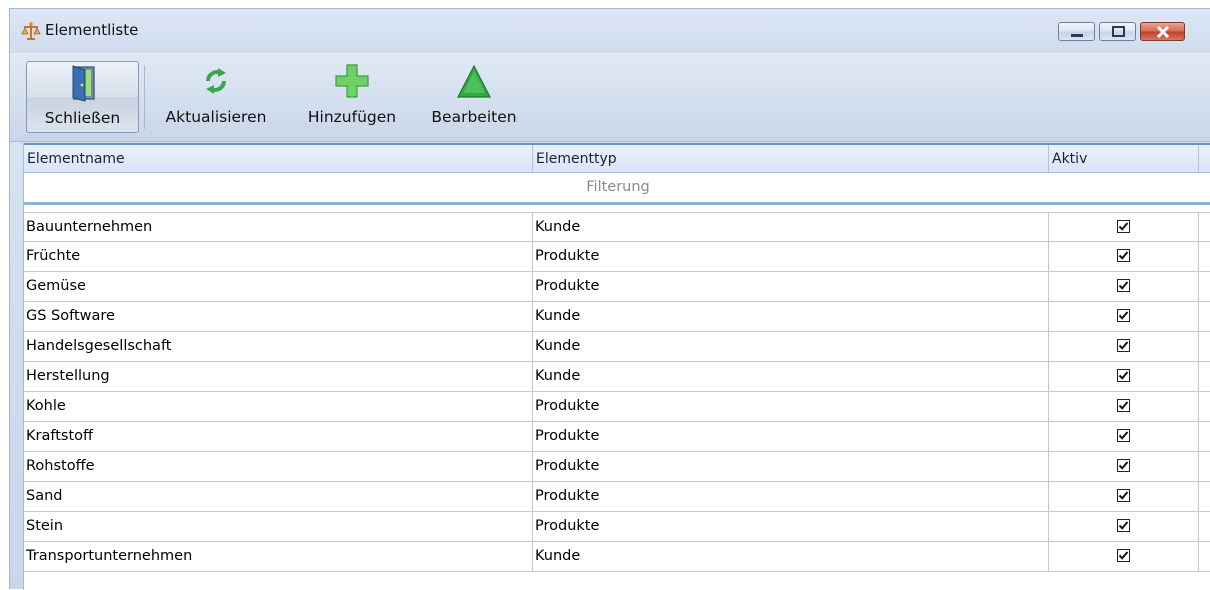  I want to click on table-row: Rohstoffe Produkte, so click(617, 467).